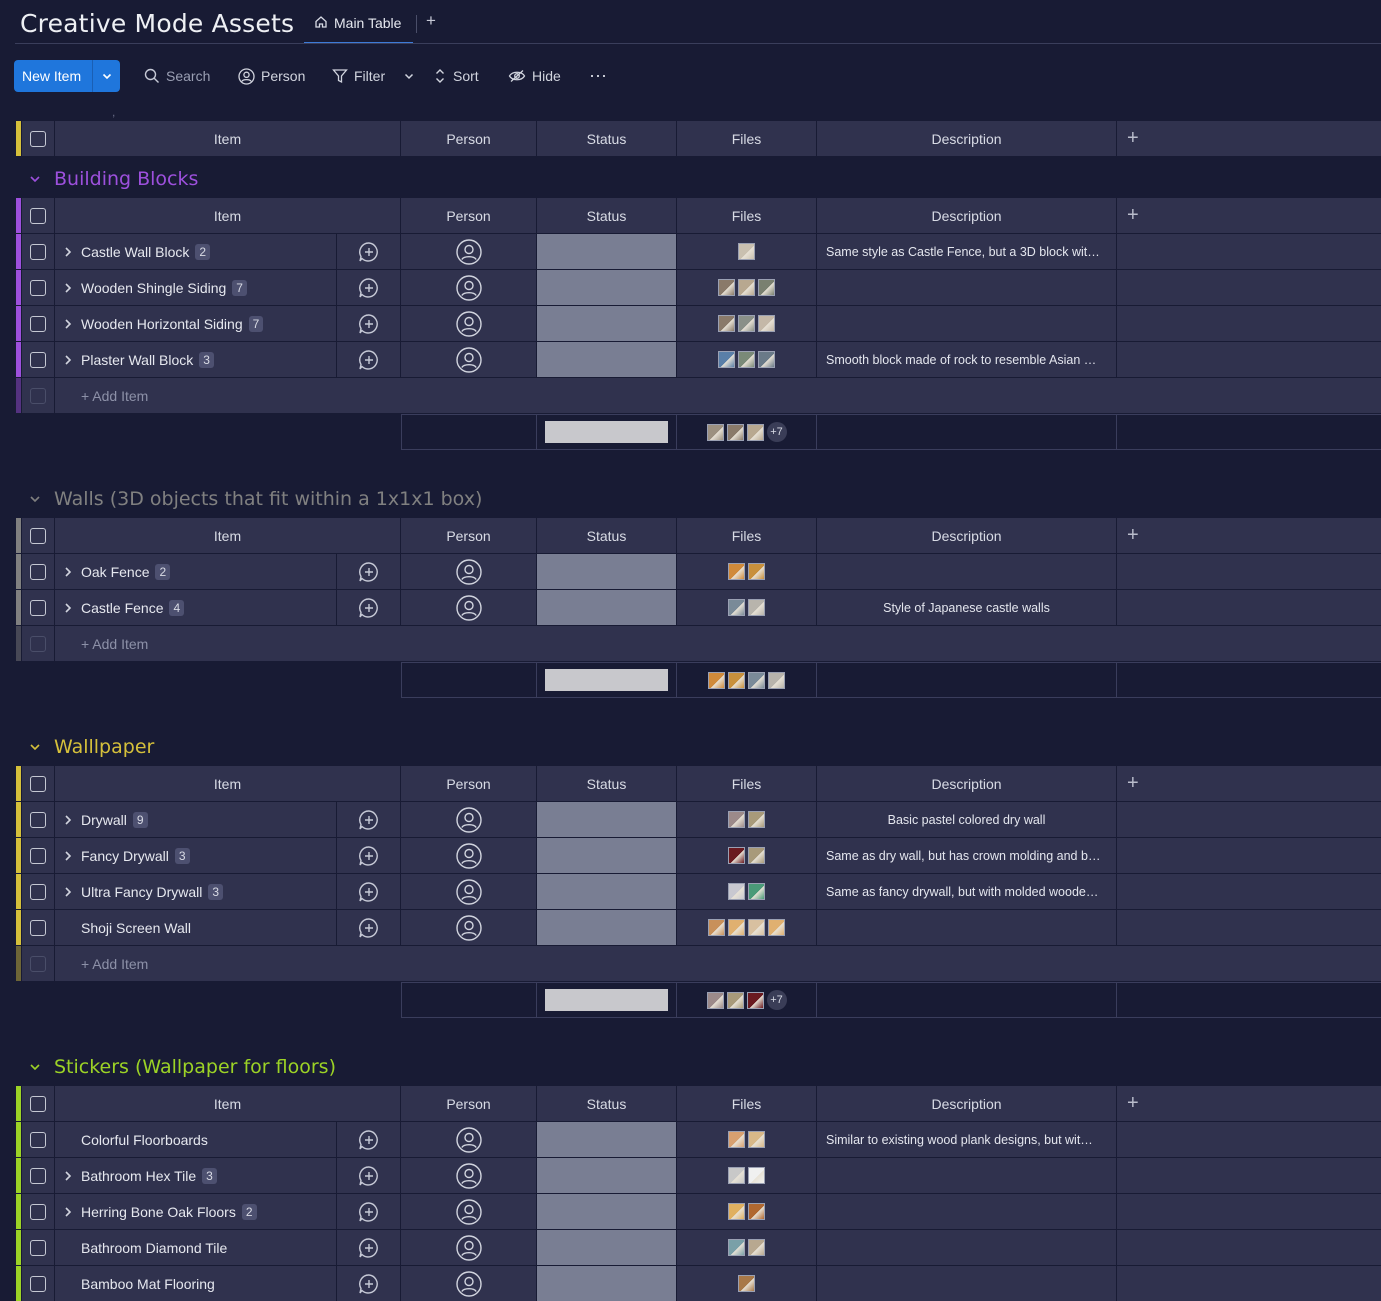  What do you see at coordinates (196, 359) in the screenshot?
I see `item-cell: Plaster Wall Block 3` at bounding box center [196, 359].